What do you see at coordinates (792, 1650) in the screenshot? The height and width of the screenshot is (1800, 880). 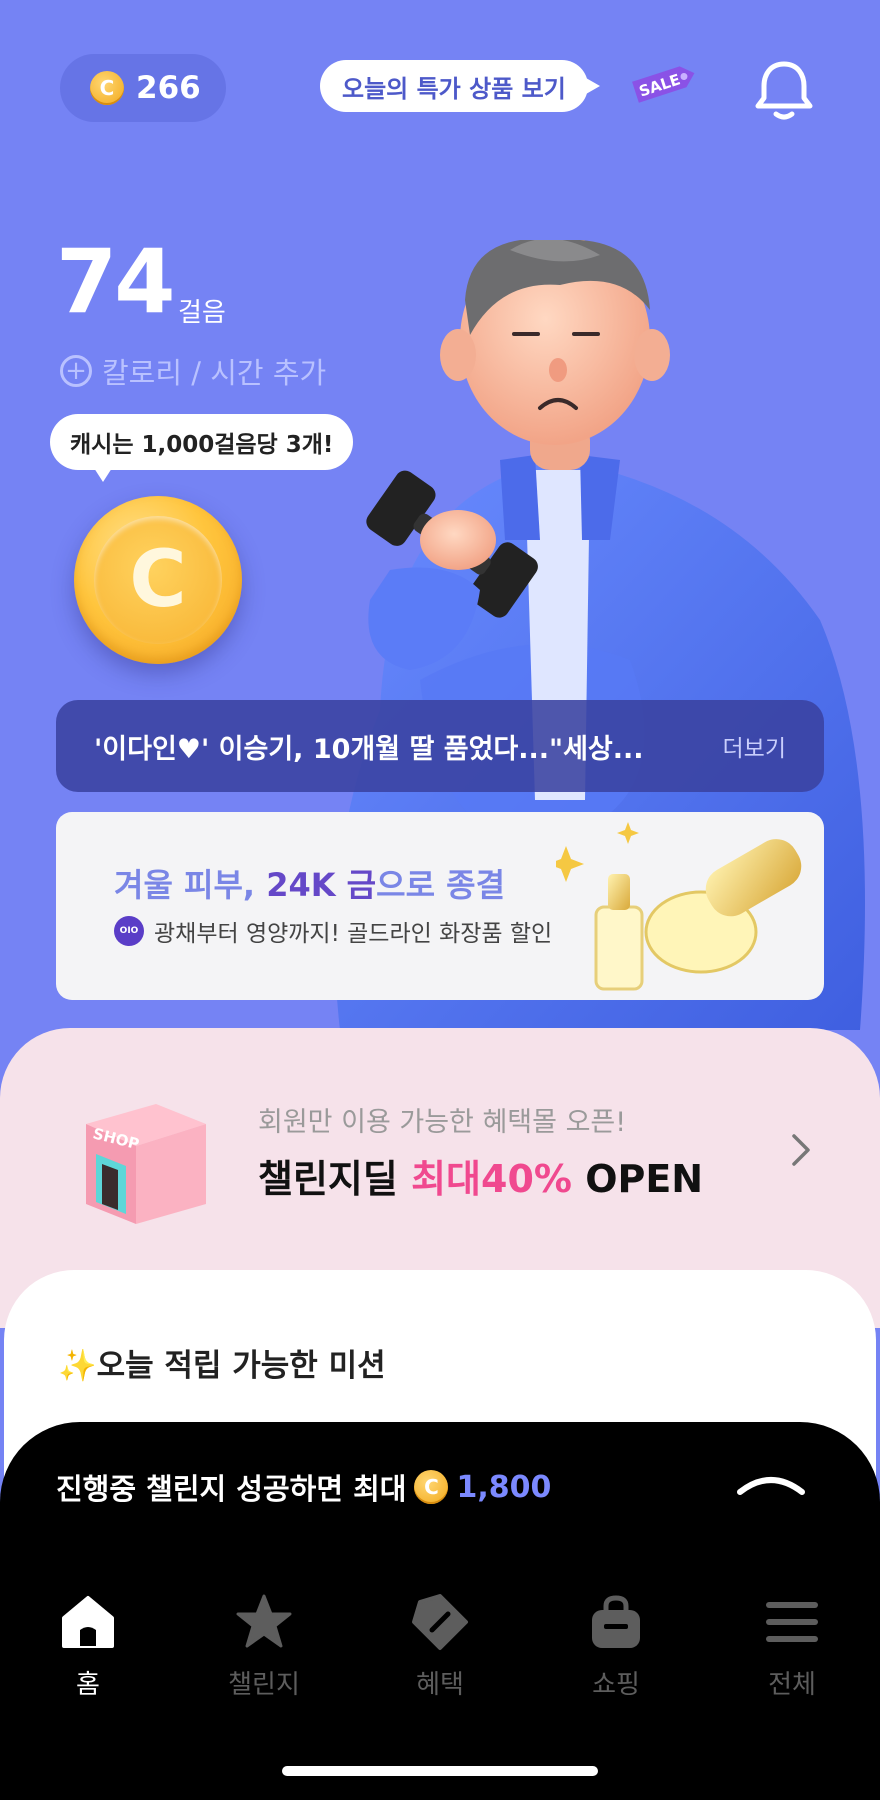 I see `tab-all: 전체` at bounding box center [792, 1650].